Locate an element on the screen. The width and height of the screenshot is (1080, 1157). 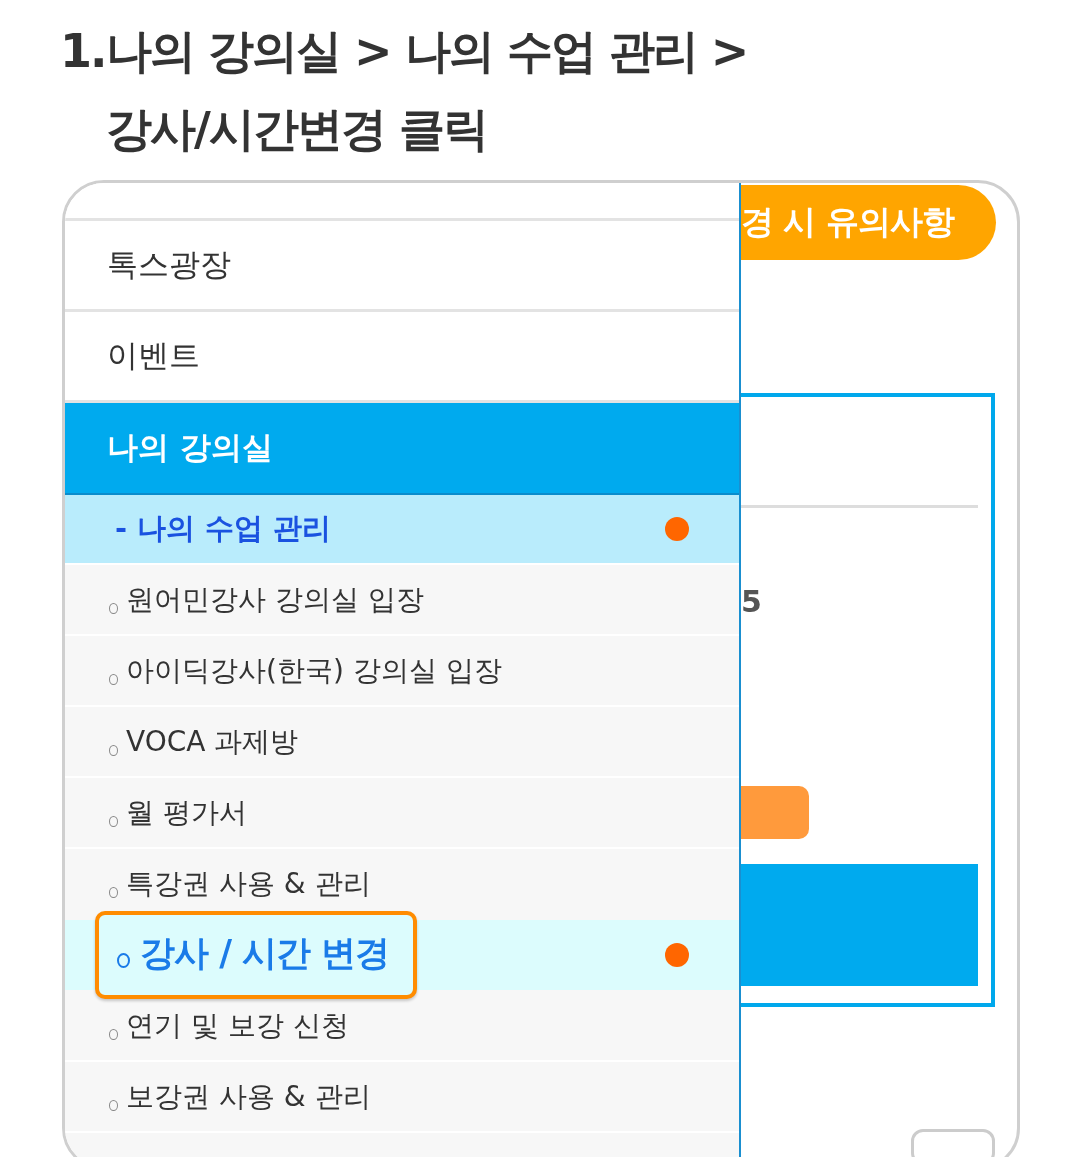
submenu-label: 연기 및 보강 신청 is located at coordinates (237, 1025).